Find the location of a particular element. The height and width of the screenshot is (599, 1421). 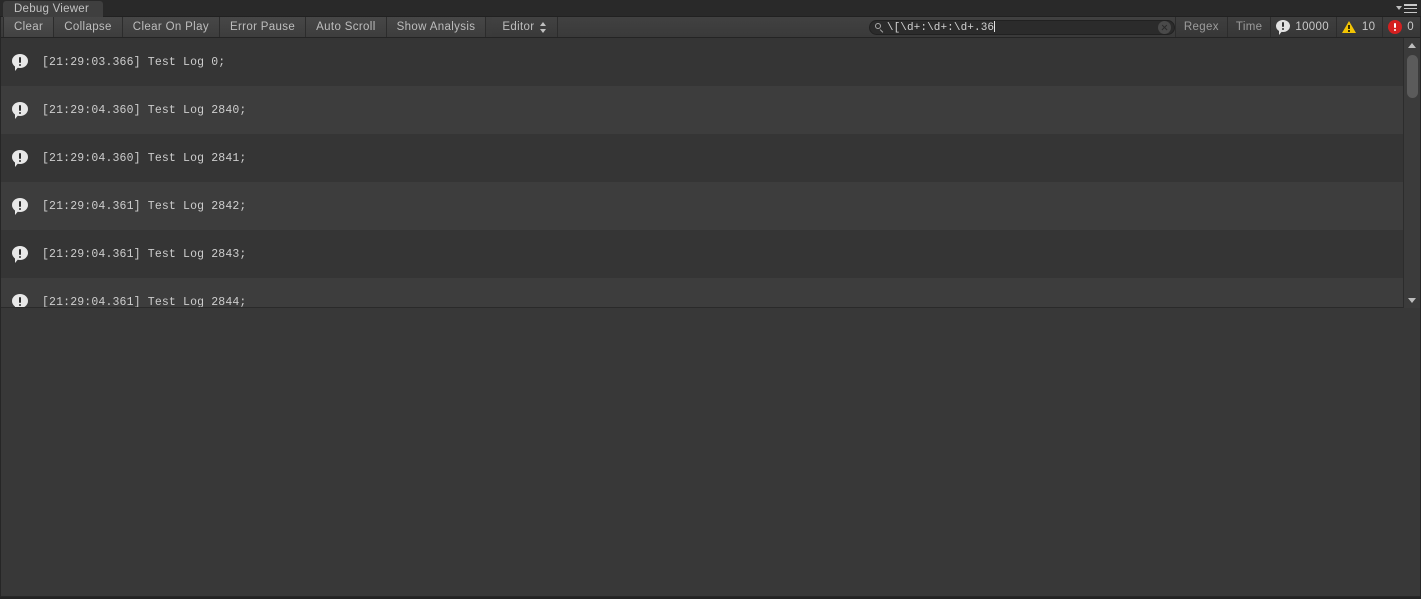

scroll-down-button is located at coordinates (1412, 301).